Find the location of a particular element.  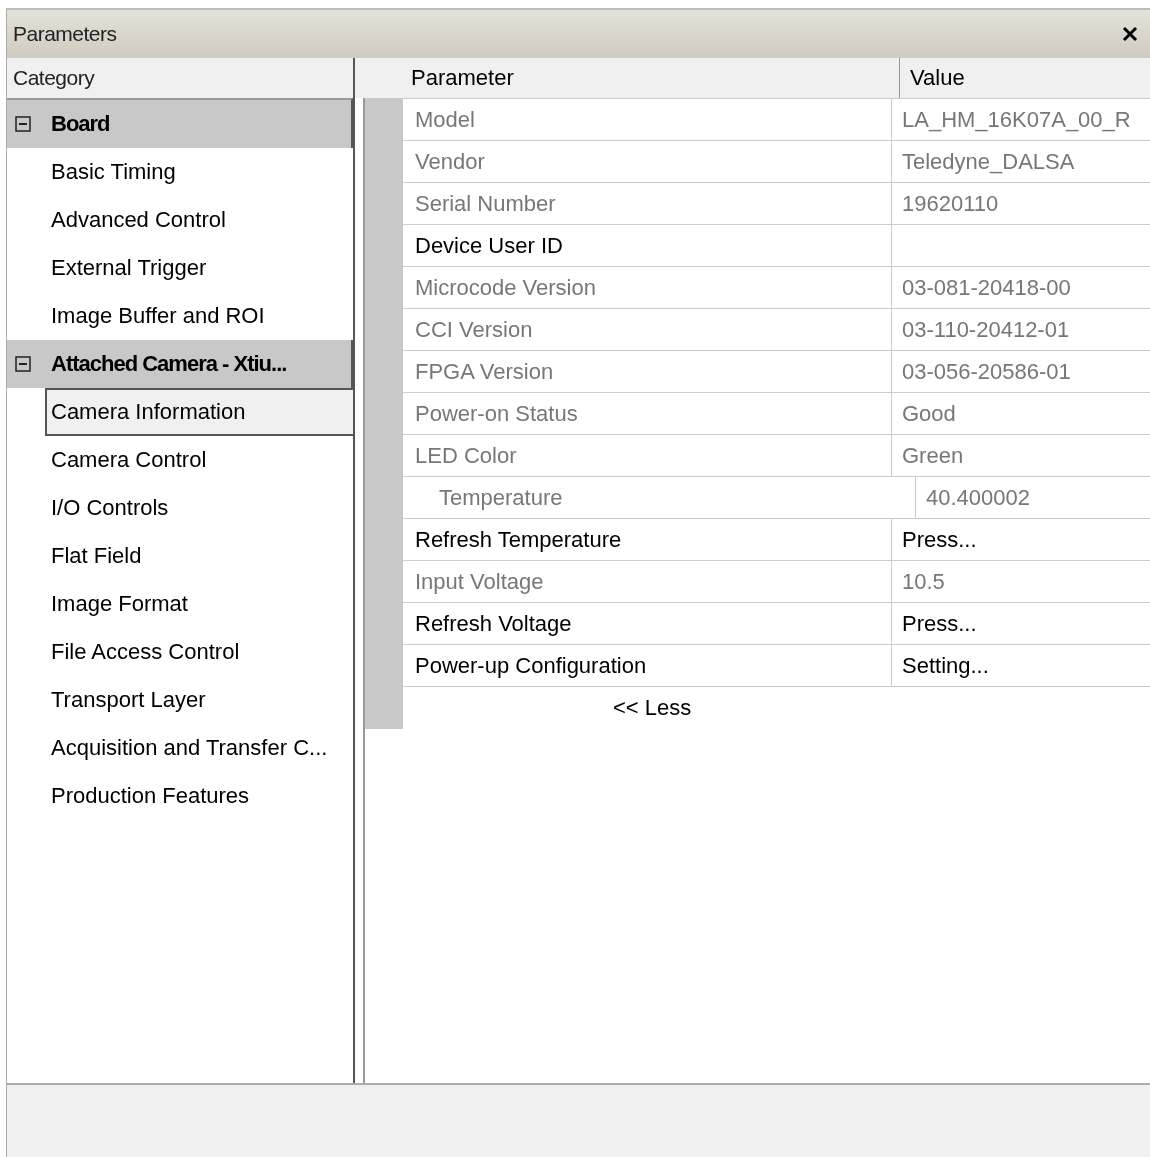

category-item: Advanced Control is located at coordinates (180, 220).